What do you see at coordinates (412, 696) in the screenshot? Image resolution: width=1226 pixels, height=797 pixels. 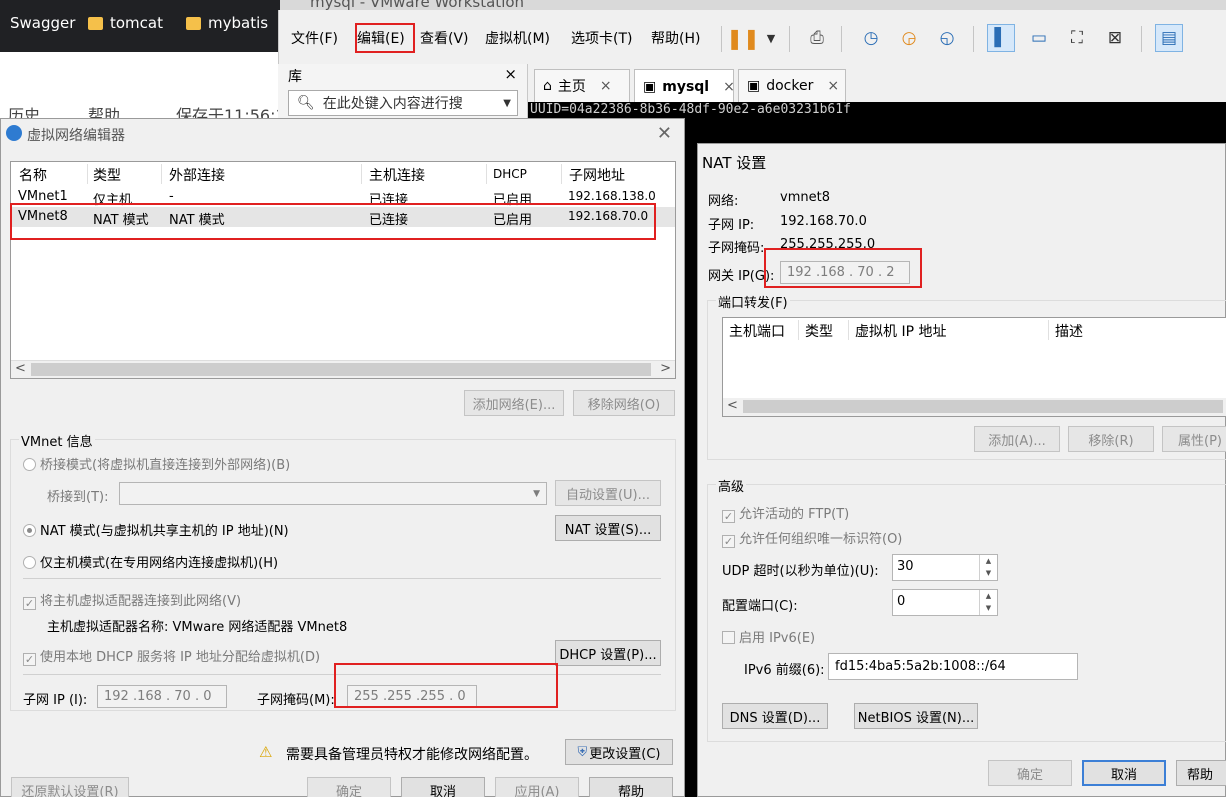 I see `subnet-mask-input: 255 .255 .255 . 0` at bounding box center [412, 696].